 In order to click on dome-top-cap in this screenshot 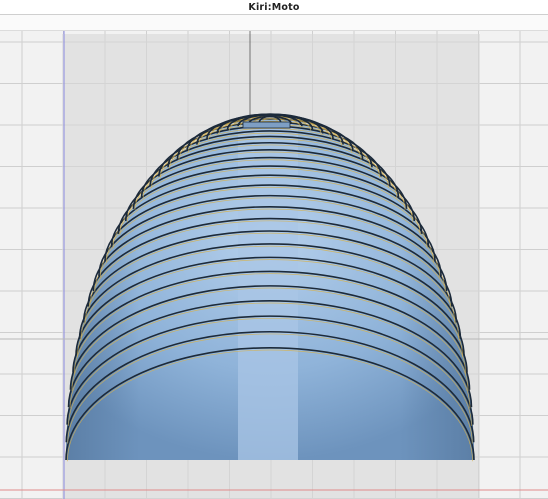, I will do `click(266, 125)`.